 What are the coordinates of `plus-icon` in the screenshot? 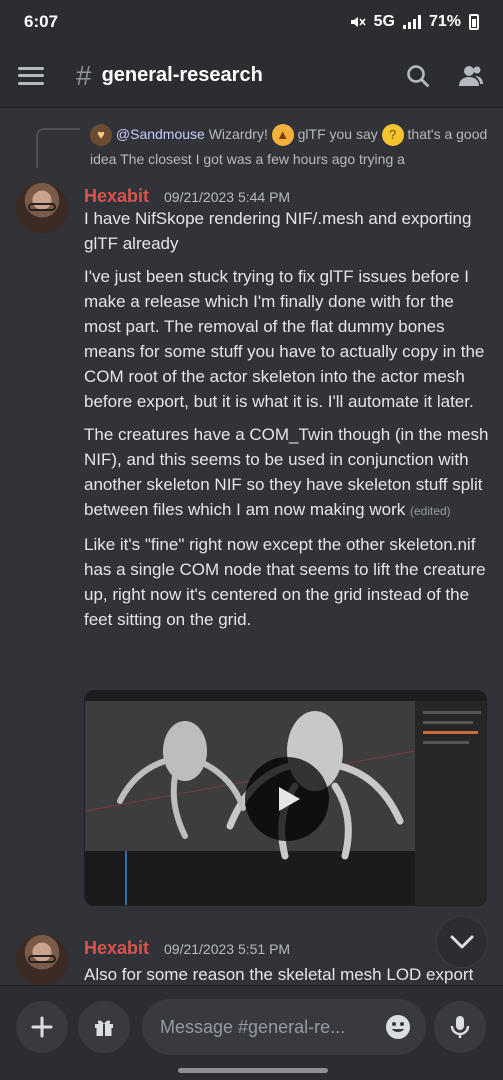 It's located at (42, 1027).